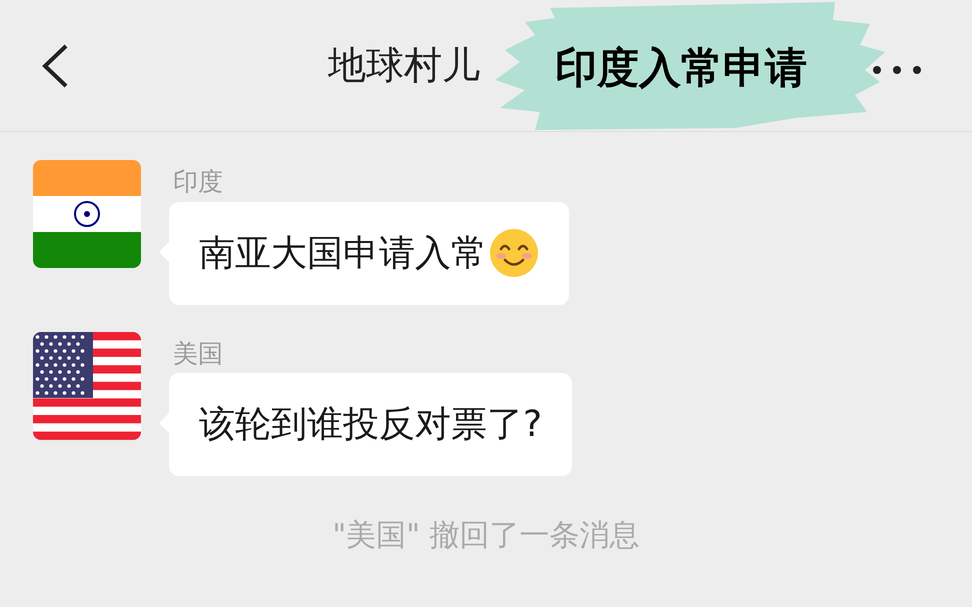 This screenshot has height=607, width=972. Describe the element at coordinates (486, 536) in the screenshot. I see `recall-notice: "美国" 撤回了一条消息` at that location.